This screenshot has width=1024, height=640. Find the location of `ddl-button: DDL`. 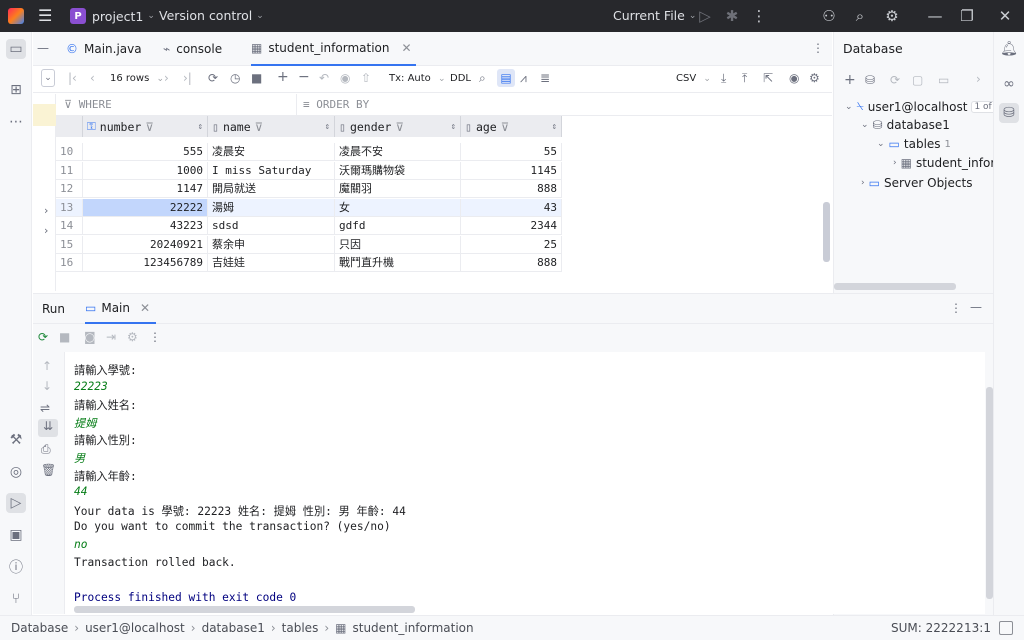

ddl-button: DDL is located at coordinates (460, 78).